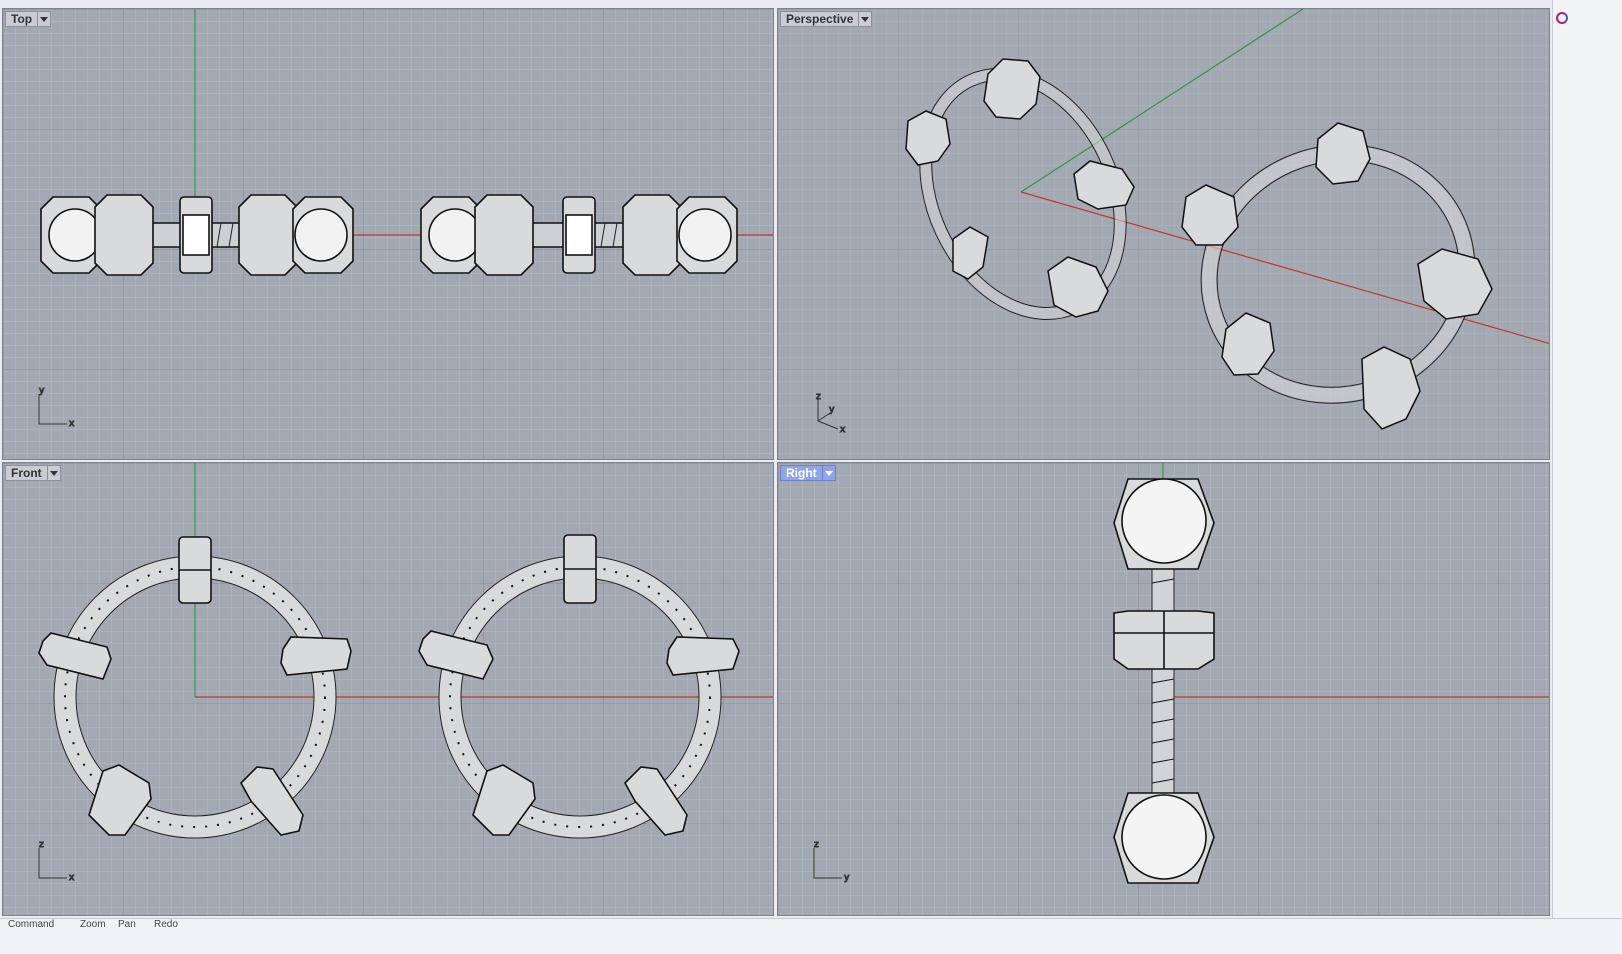  What do you see at coordinates (57, 862) in the screenshot?
I see `axis-icon: z x` at bounding box center [57, 862].